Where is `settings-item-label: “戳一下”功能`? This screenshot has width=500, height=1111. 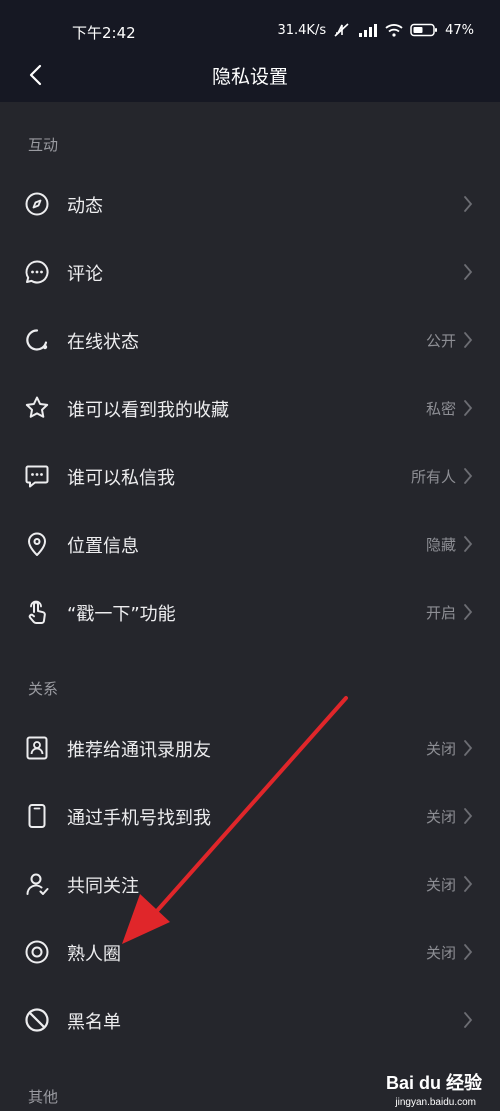
settings-item-label: “戳一下”功能 is located at coordinates (121, 614).